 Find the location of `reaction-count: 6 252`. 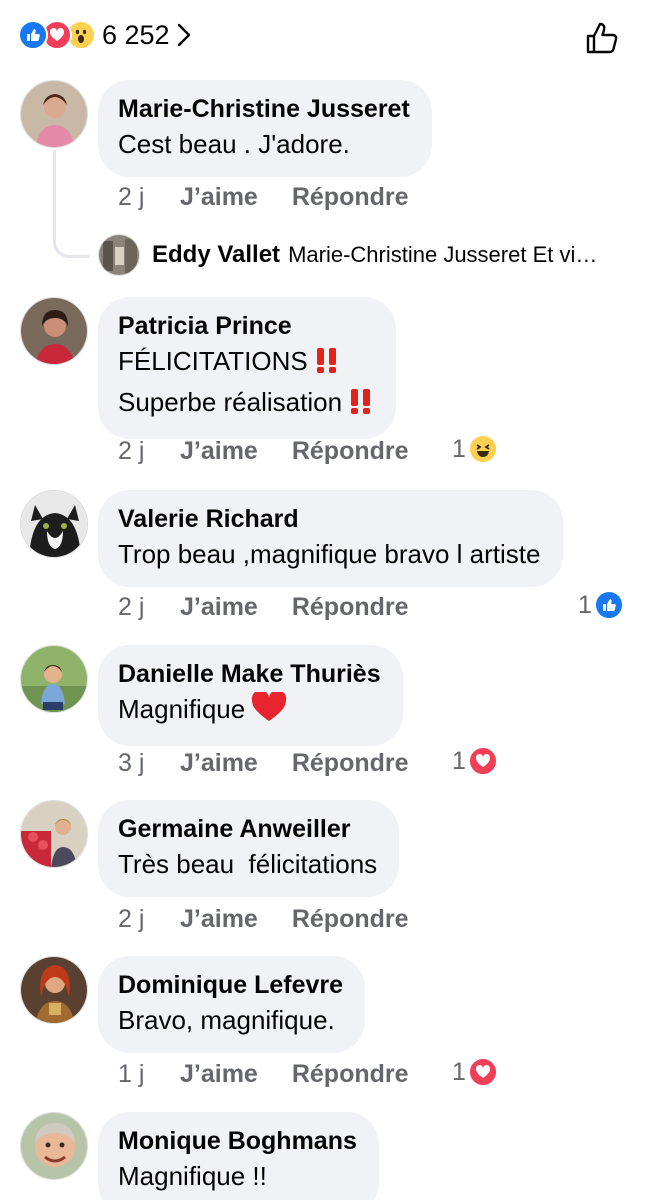

reaction-count: 6 252 is located at coordinates (136, 34).